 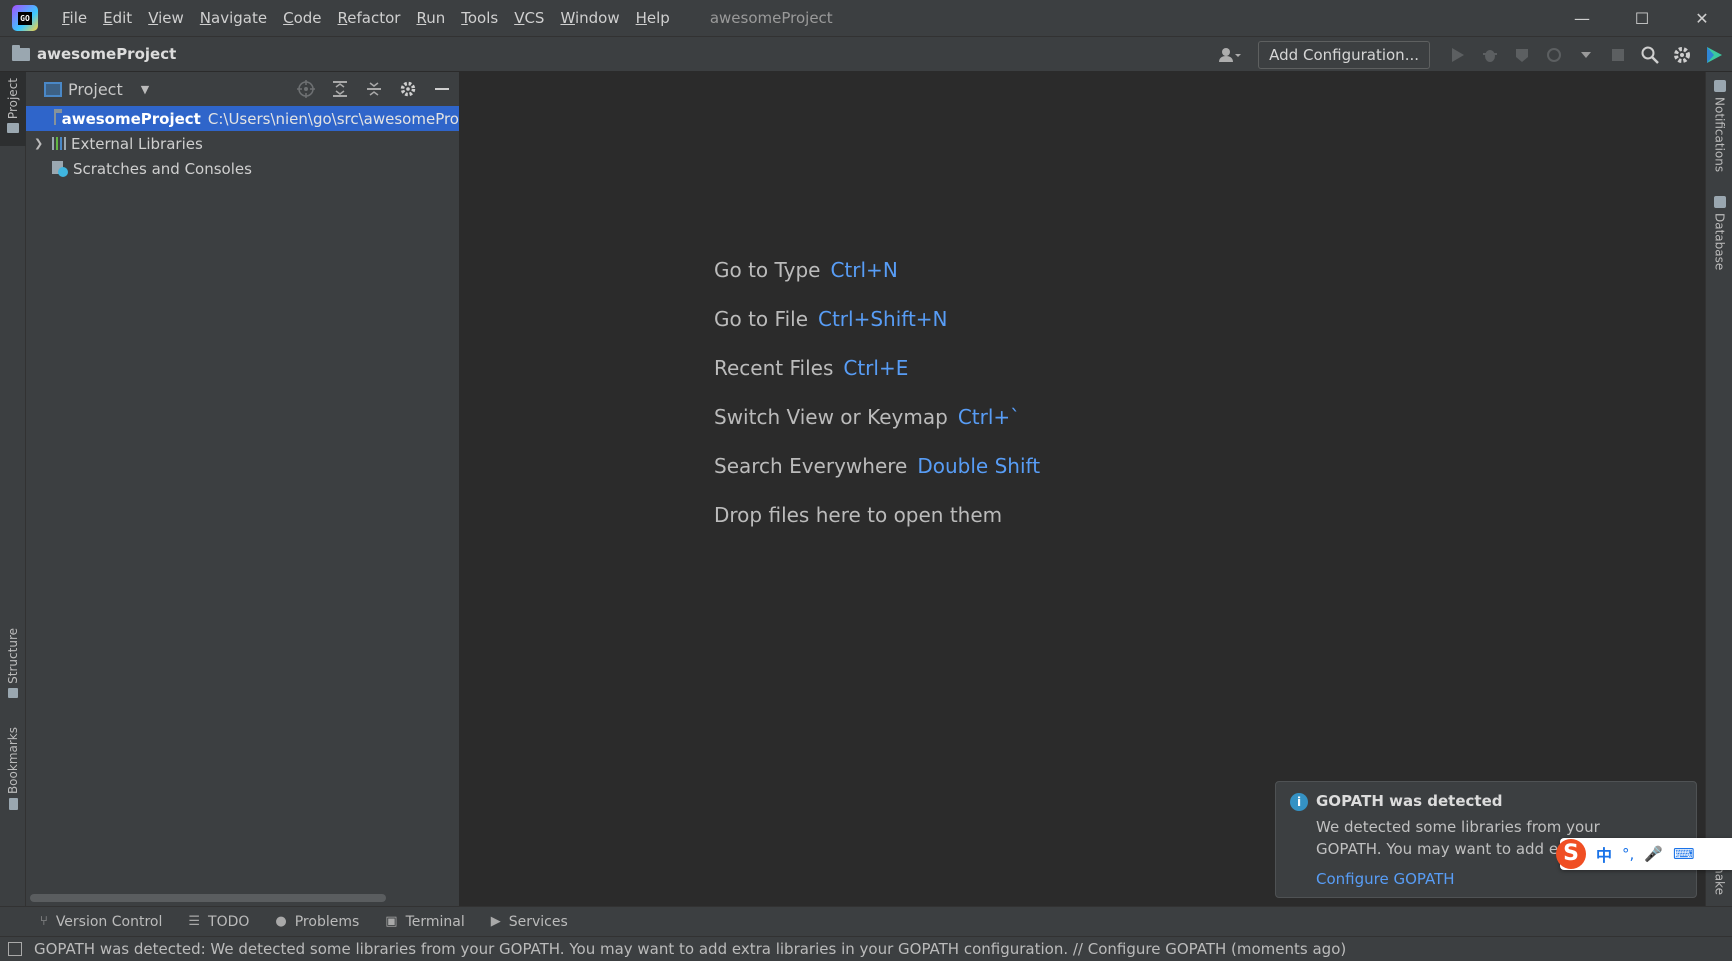 What do you see at coordinates (1653, 854) in the screenshot?
I see `microphone-icon: 🎤` at bounding box center [1653, 854].